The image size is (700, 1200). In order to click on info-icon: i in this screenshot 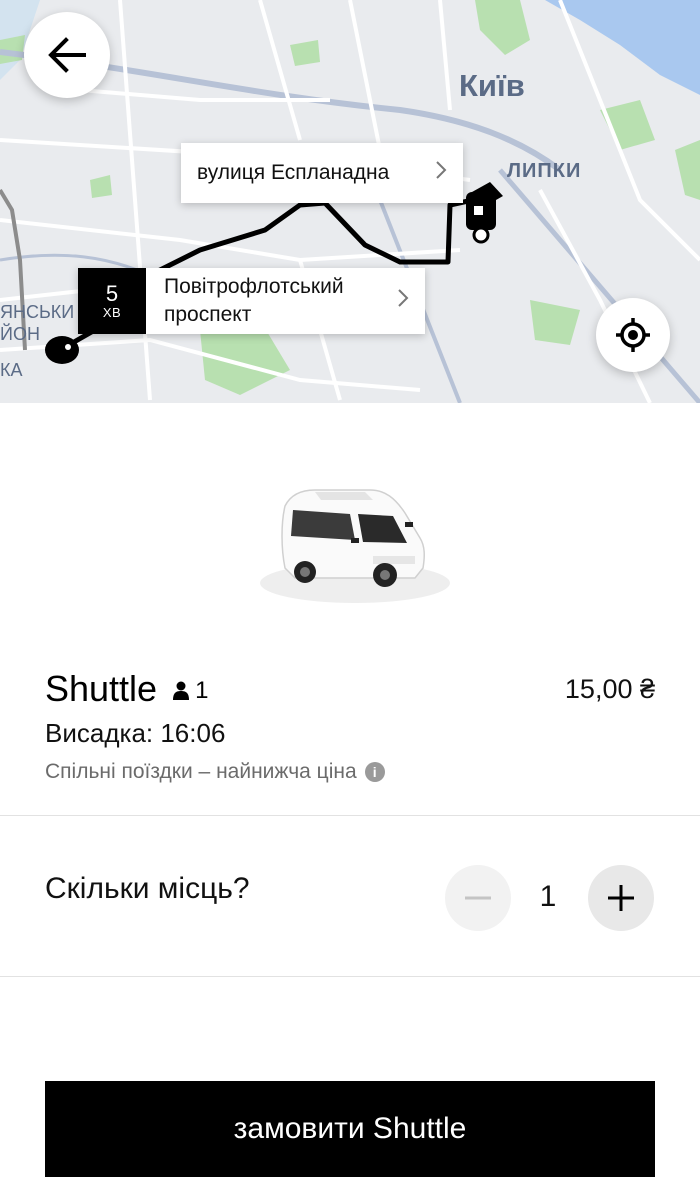, I will do `click(374, 772)`.